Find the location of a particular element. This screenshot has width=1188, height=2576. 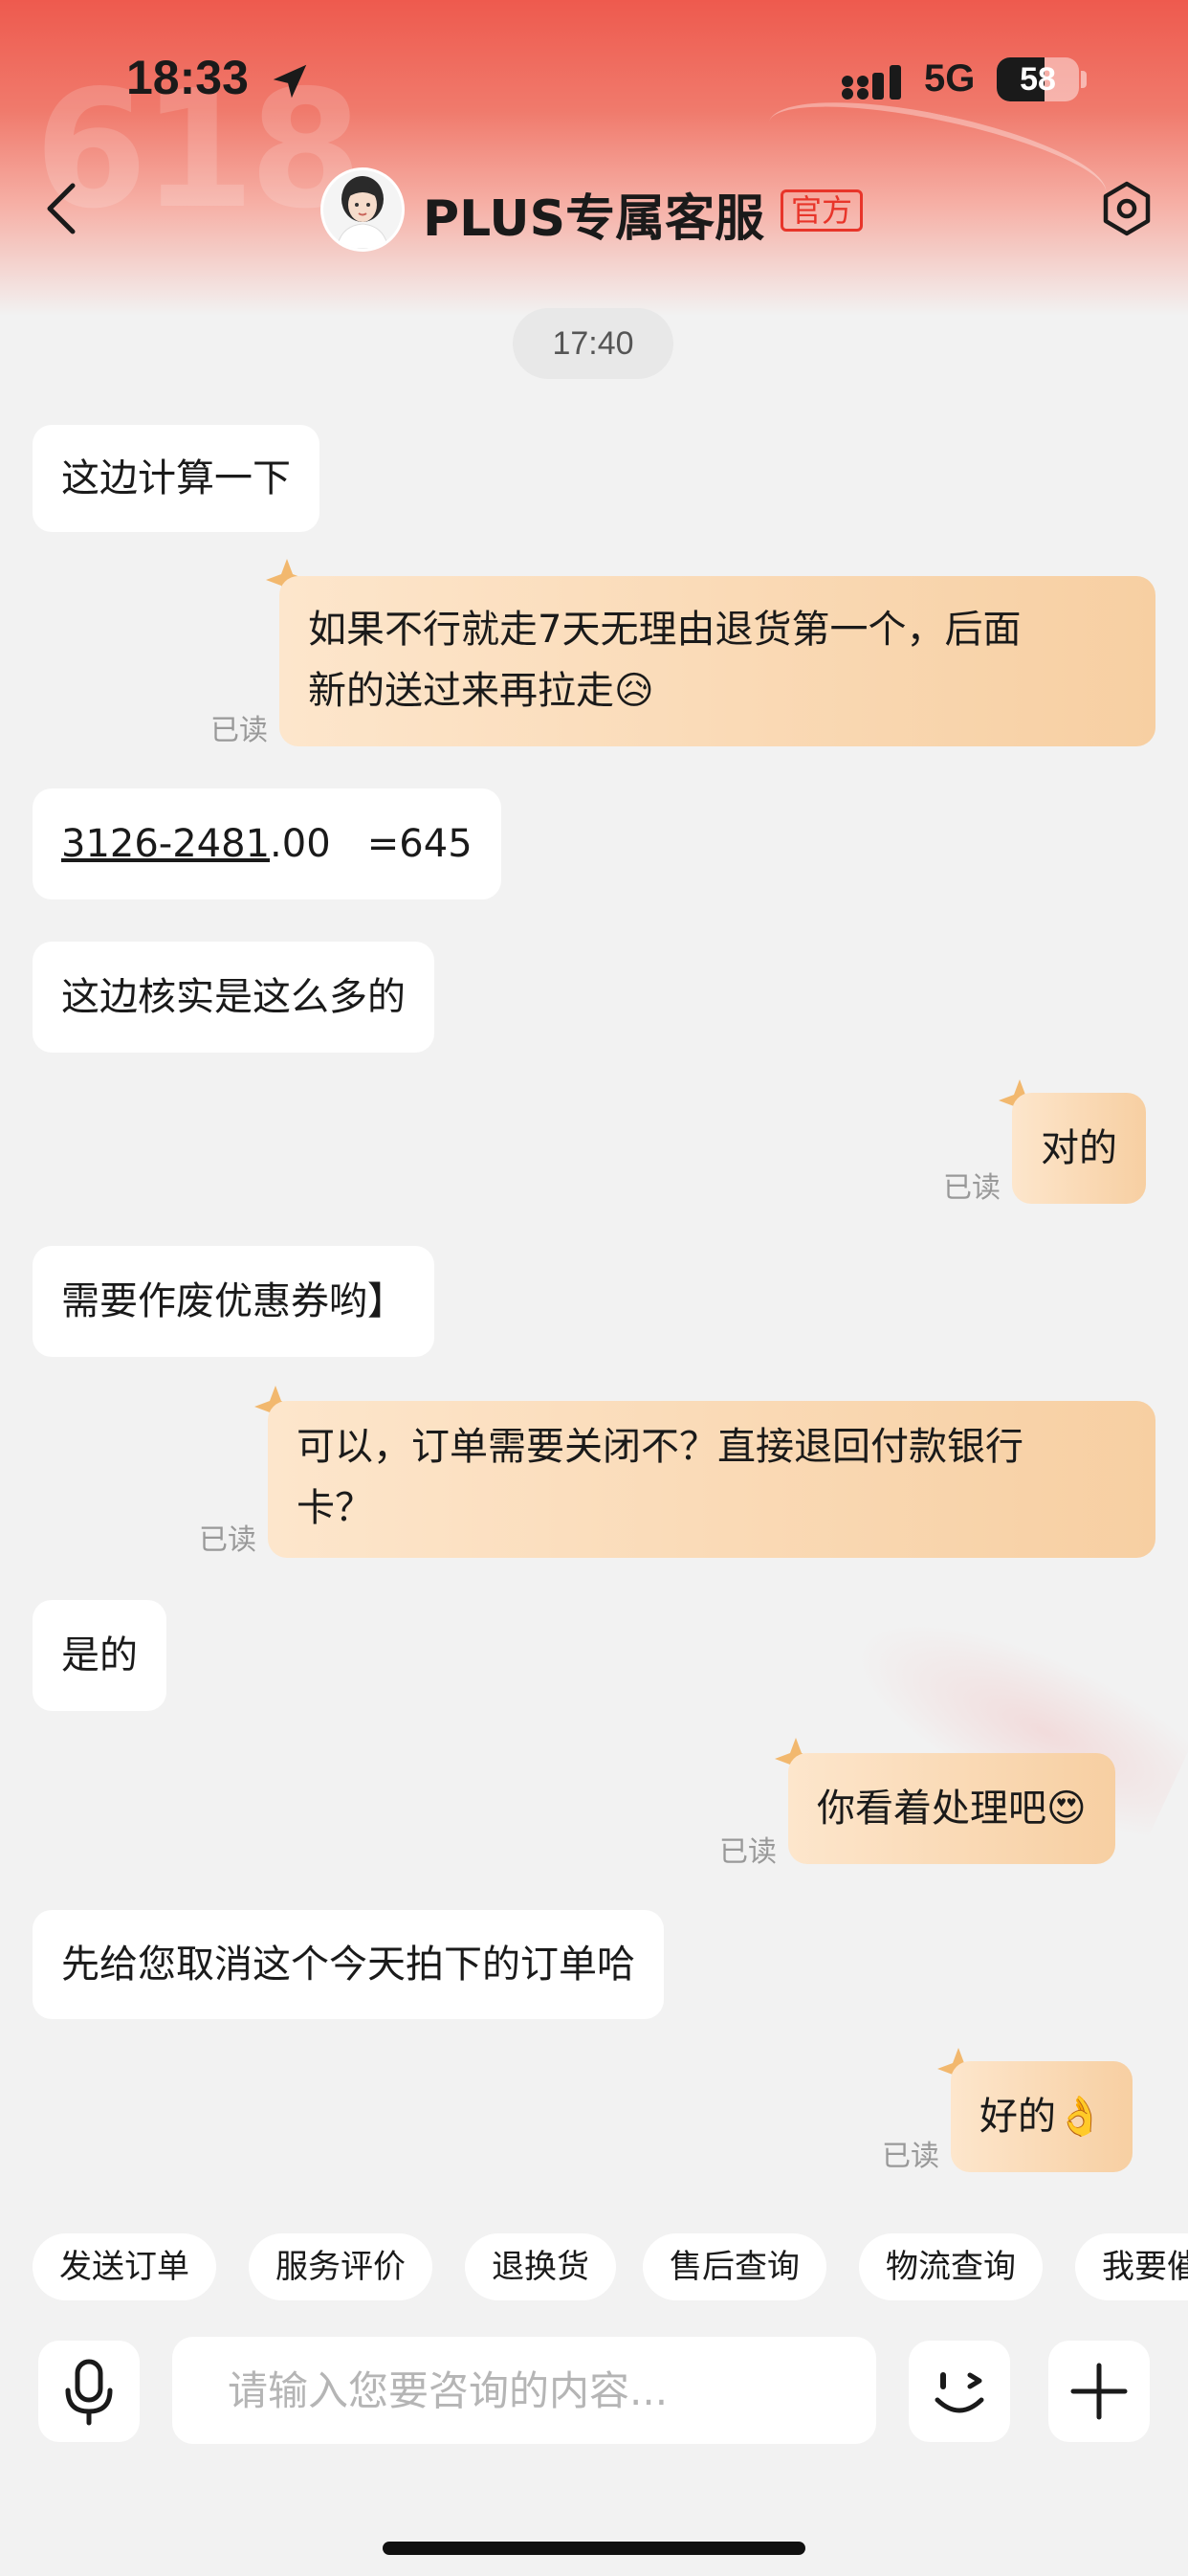

incoming-message: 是的 is located at coordinates (99, 1655).